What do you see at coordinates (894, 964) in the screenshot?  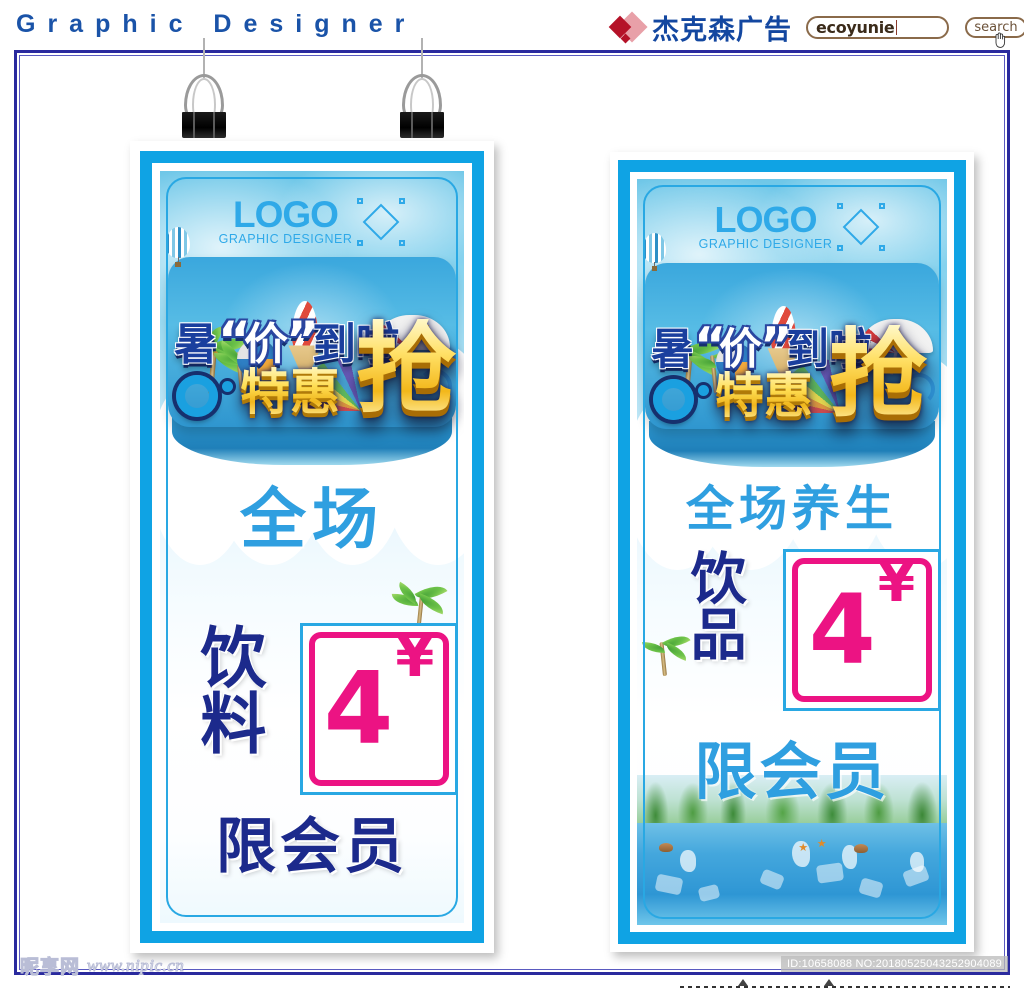 I see `image-id-badge: ID:10658088 NO:20180525043252904089` at bounding box center [894, 964].